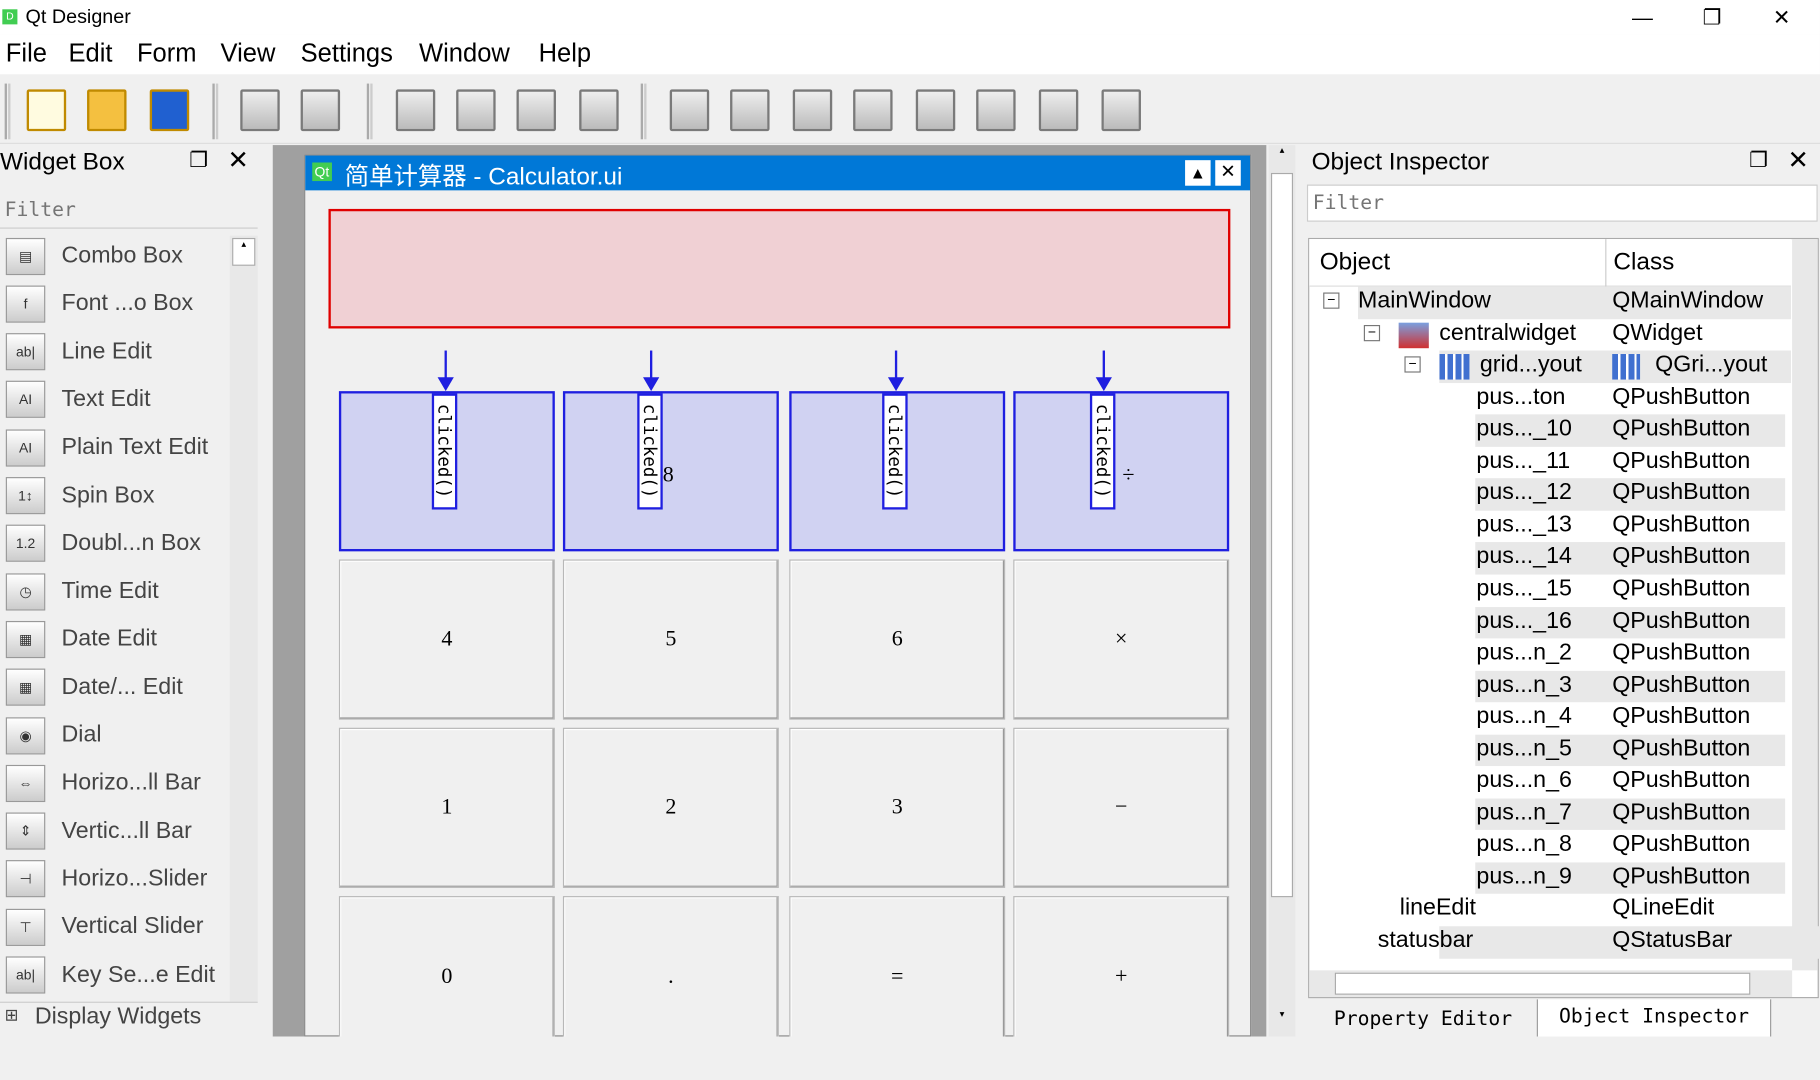 Image resolution: width=1820 pixels, height=1080 pixels. I want to click on expand-icon: ⊞, so click(12, 1015).